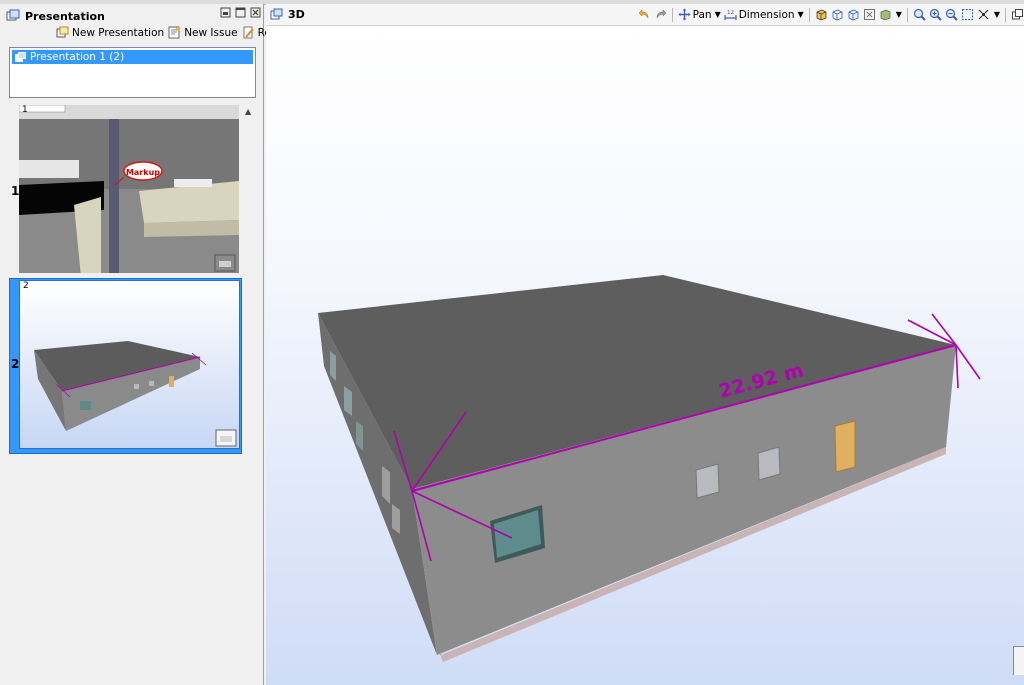 The image size is (1024, 685). I want to click on pan-button: Pan ▼, so click(699, 14).